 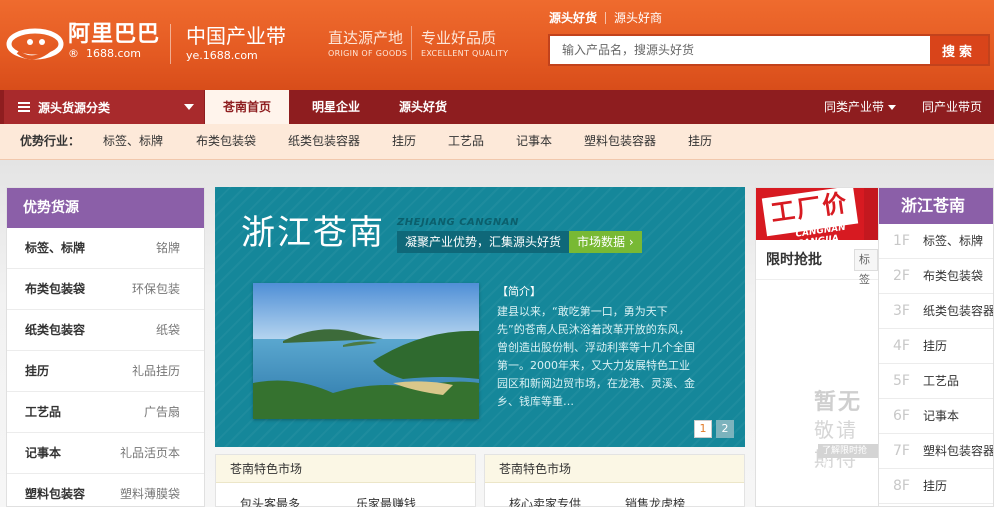 What do you see at coordinates (104, 107) in the screenshot?
I see `category-menu-button: 源头货源分类` at bounding box center [104, 107].